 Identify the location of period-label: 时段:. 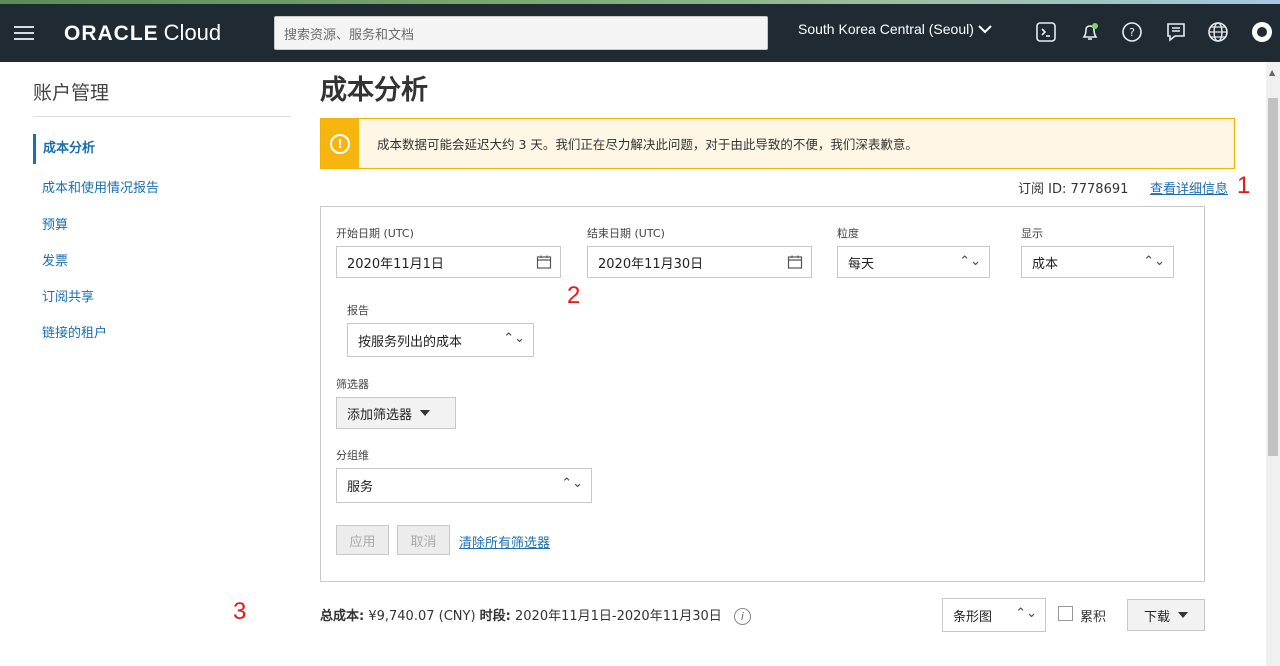
(495, 616).